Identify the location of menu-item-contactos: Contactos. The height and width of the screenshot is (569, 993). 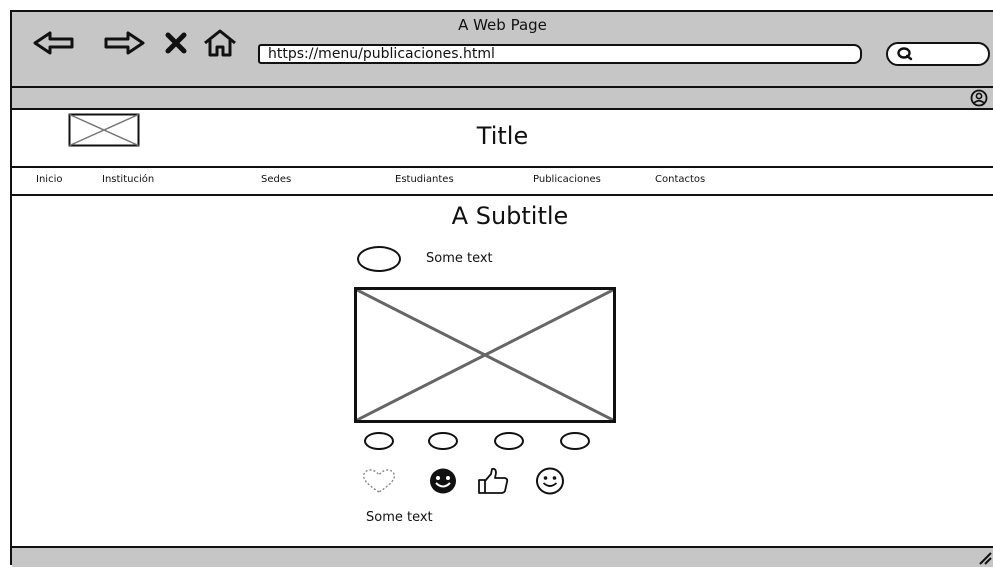
(680, 179).